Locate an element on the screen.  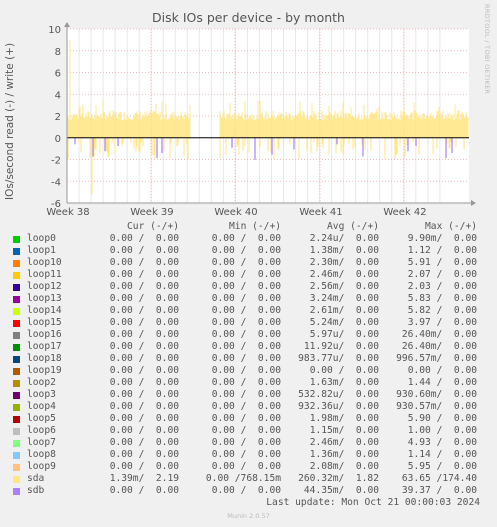
y-tick-label: -2 is located at coordinates (56, 161).